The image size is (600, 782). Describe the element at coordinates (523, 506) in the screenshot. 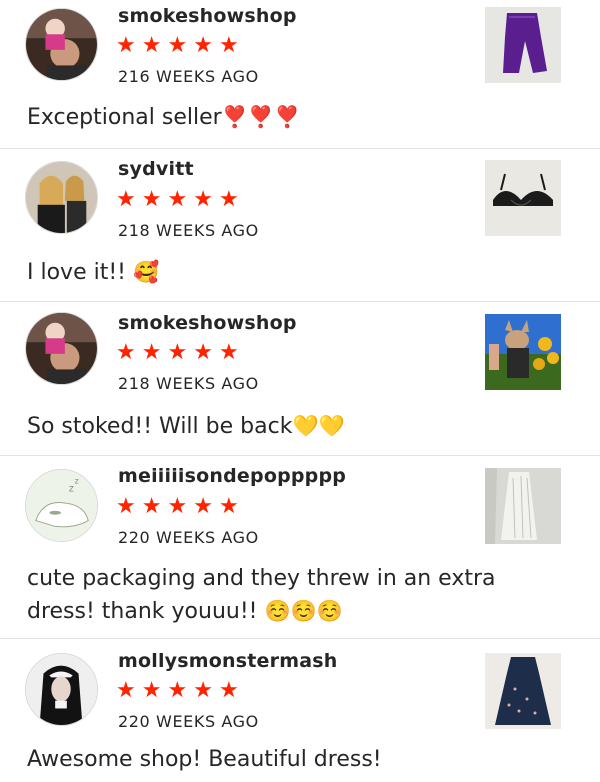

I see `white-dress-thumbnail` at that location.